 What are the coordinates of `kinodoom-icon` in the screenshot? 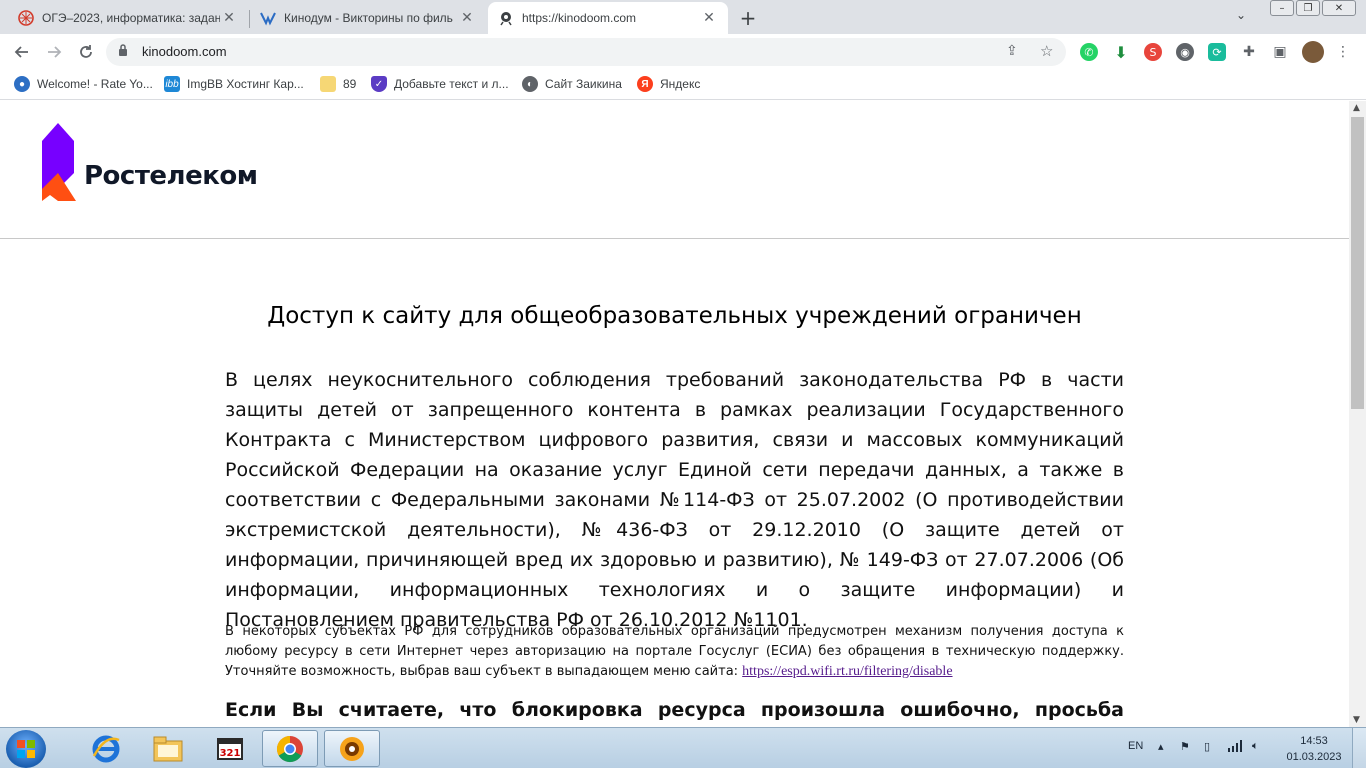 It's located at (268, 18).